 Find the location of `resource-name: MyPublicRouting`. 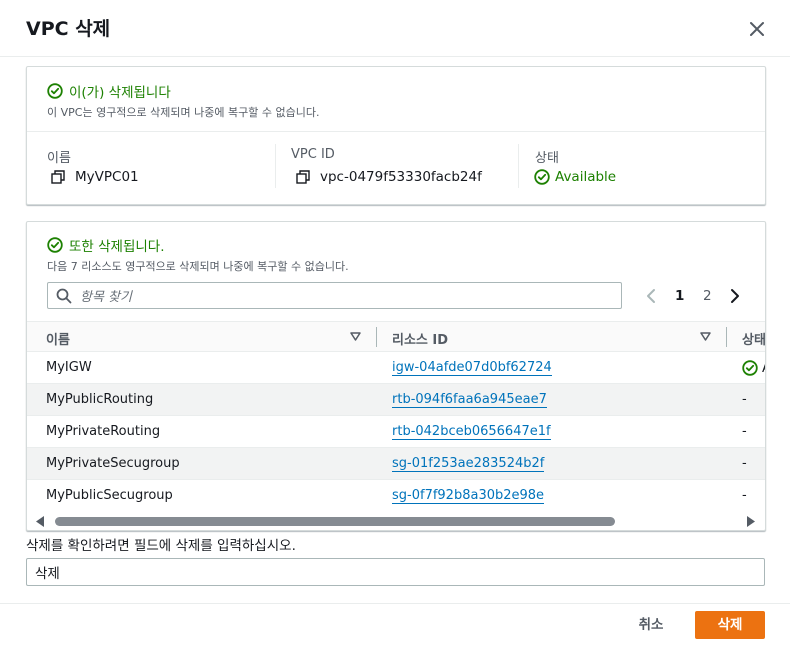

resource-name: MyPublicRouting is located at coordinates (100, 399).